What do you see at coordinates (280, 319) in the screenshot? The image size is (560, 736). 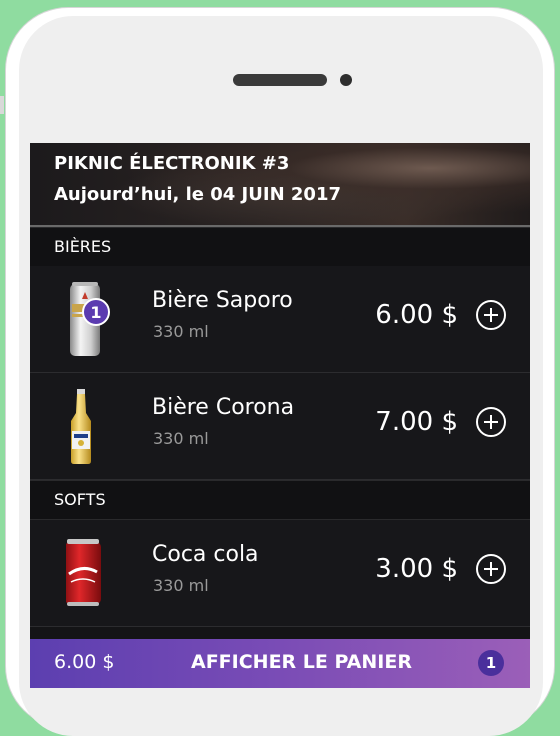 I see `list-item-biere-saporo: 1 Bière Saporo 330 ml 6.00 $` at bounding box center [280, 319].